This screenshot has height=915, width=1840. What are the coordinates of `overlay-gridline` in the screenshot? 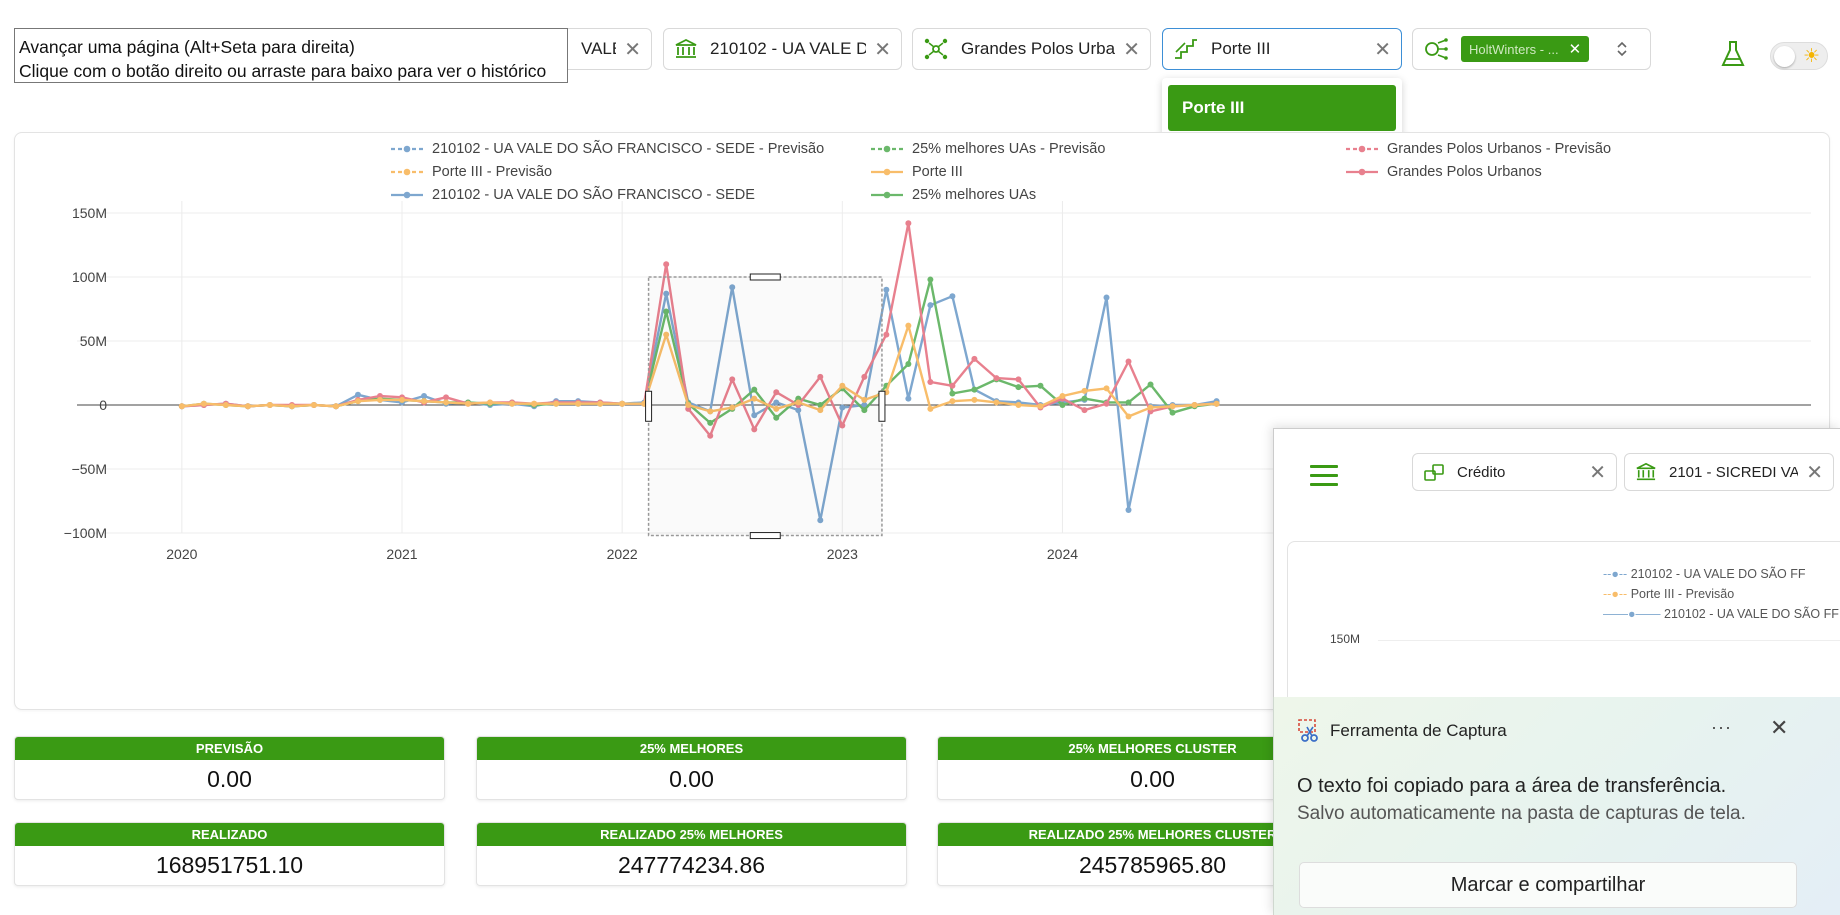 It's located at (1609, 640).